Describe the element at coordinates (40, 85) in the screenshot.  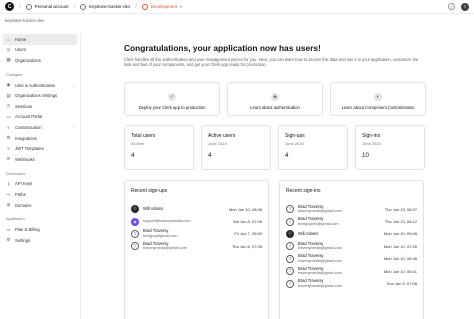
I see `sidebar-item-user-authentication: ◉ User & Authentication ›` at that location.